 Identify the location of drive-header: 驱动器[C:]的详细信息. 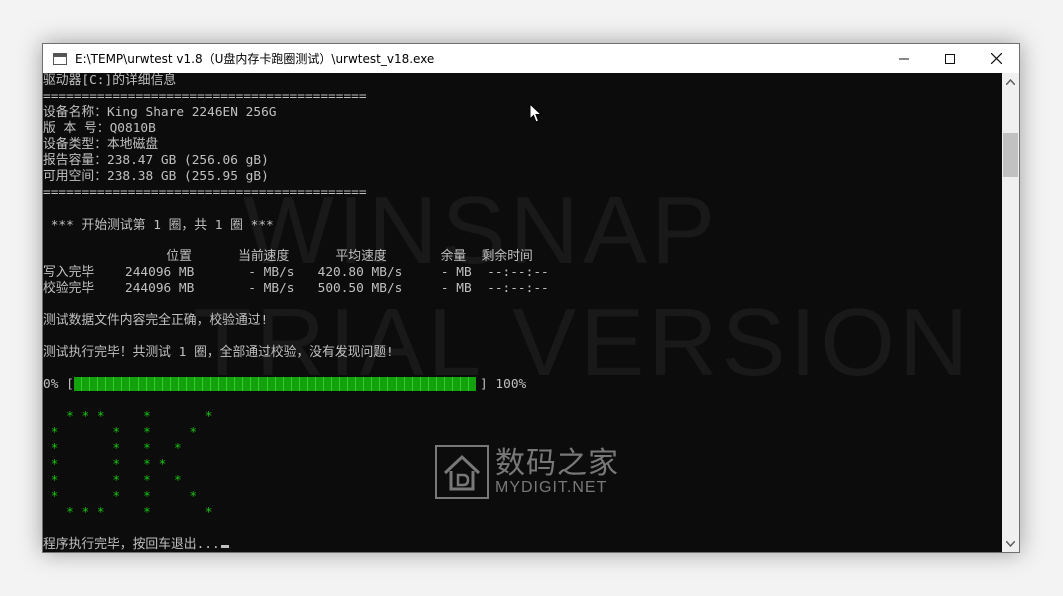
(110, 80).